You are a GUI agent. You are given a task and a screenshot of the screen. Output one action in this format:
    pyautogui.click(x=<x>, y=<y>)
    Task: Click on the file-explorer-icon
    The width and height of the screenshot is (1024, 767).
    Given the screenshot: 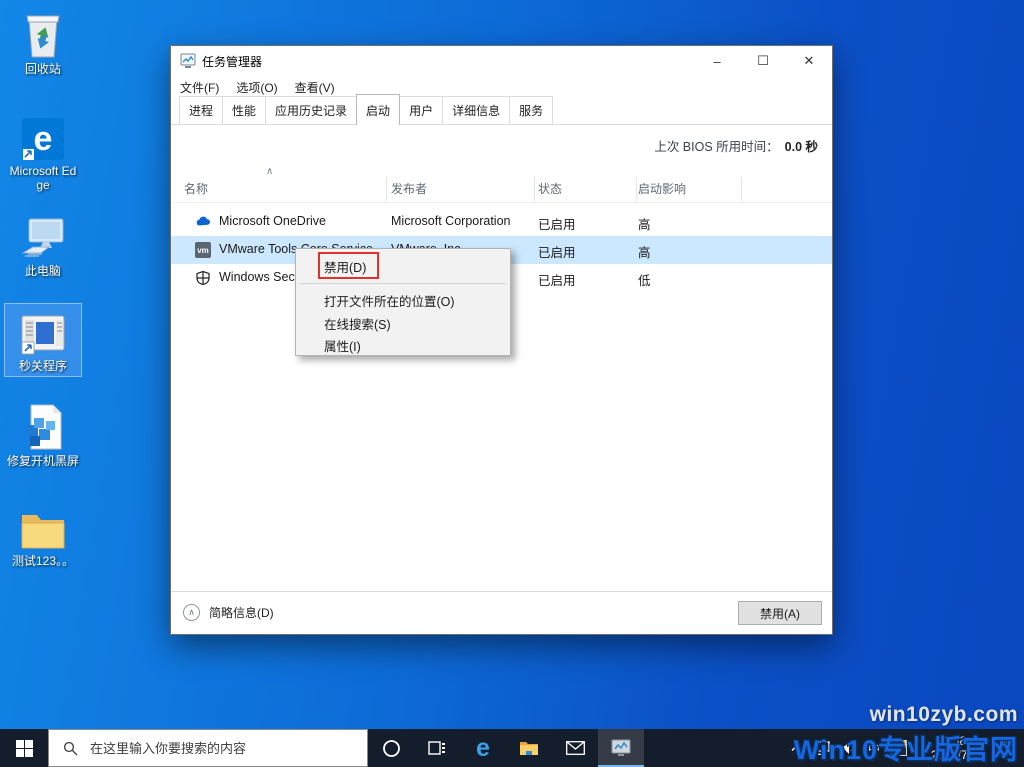 What is the action you would take?
    pyautogui.click(x=529, y=748)
    